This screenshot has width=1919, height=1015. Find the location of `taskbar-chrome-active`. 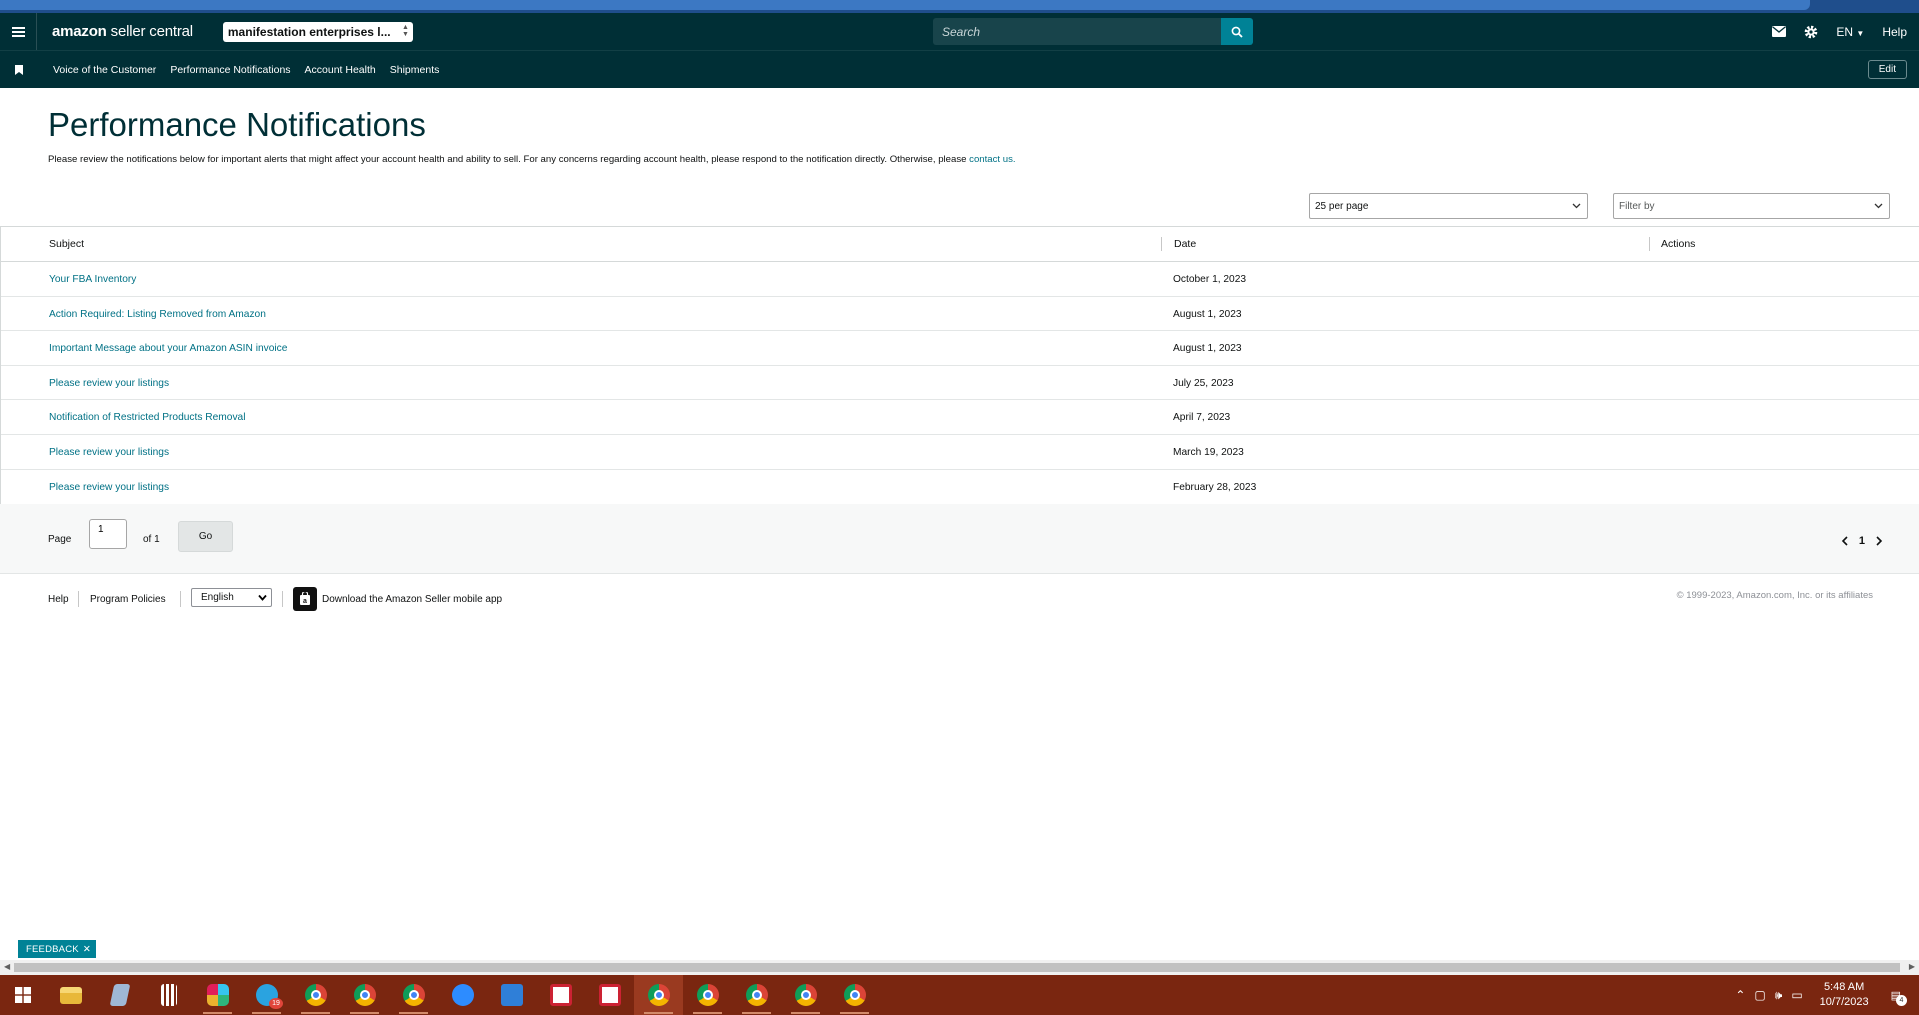

taskbar-chrome-active is located at coordinates (658, 995).